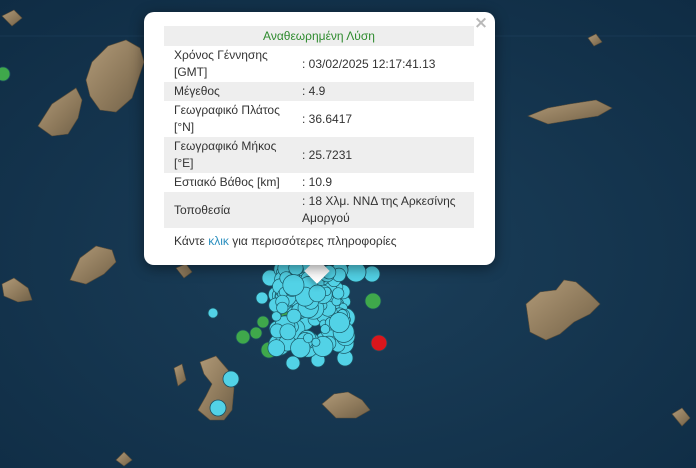 This screenshot has height=468, width=696. I want to click on info-label: Γεωγραφικό Μήκος [°E], so click(225, 154).